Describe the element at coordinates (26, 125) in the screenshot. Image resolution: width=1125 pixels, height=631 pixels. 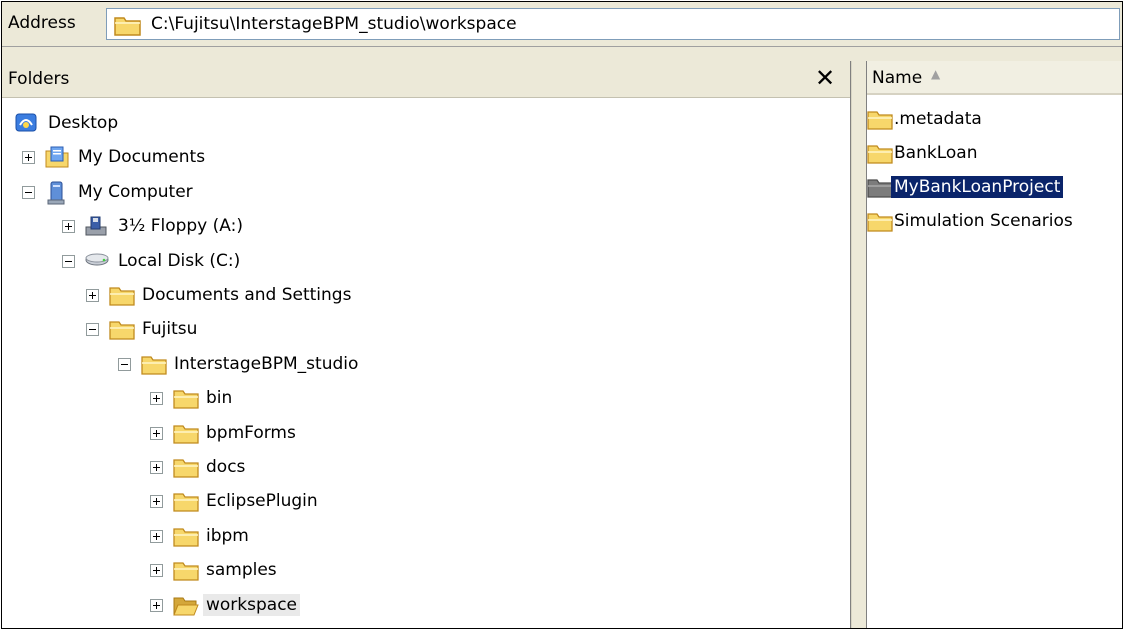
I see `desktop-icon` at that location.